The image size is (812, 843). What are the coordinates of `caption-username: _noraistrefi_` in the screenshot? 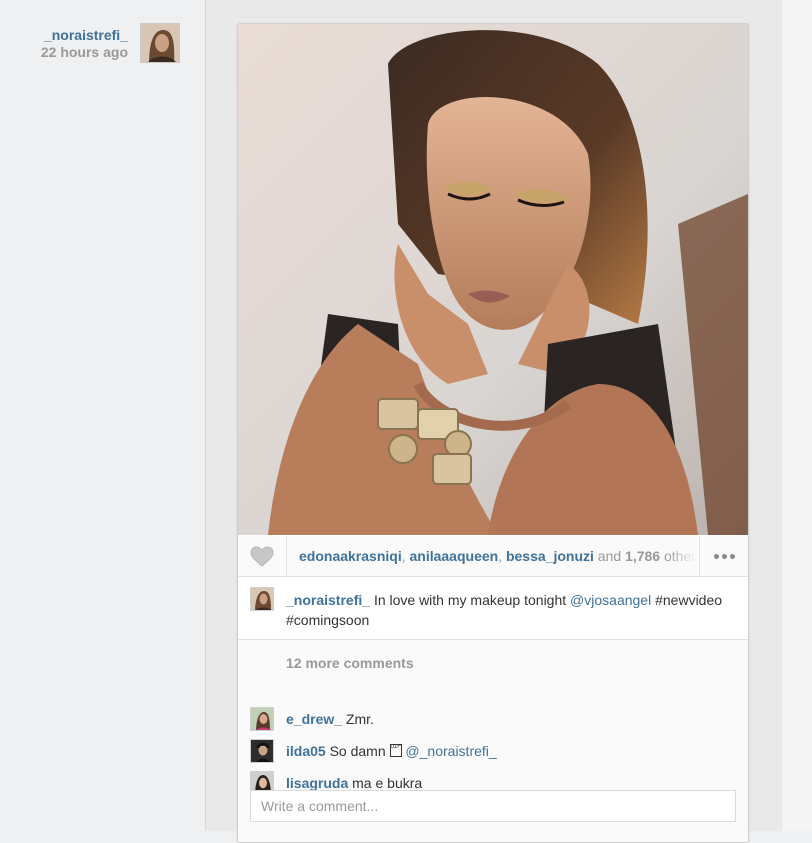 It's located at (328, 600).